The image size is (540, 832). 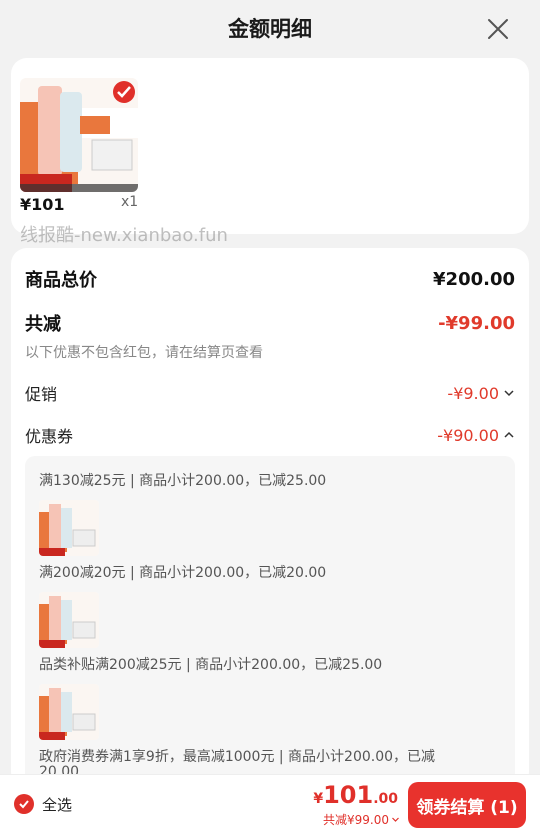 What do you see at coordinates (476, 323) in the screenshot?
I see `discount-value: -¥99.00` at bounding box center [476, 323].